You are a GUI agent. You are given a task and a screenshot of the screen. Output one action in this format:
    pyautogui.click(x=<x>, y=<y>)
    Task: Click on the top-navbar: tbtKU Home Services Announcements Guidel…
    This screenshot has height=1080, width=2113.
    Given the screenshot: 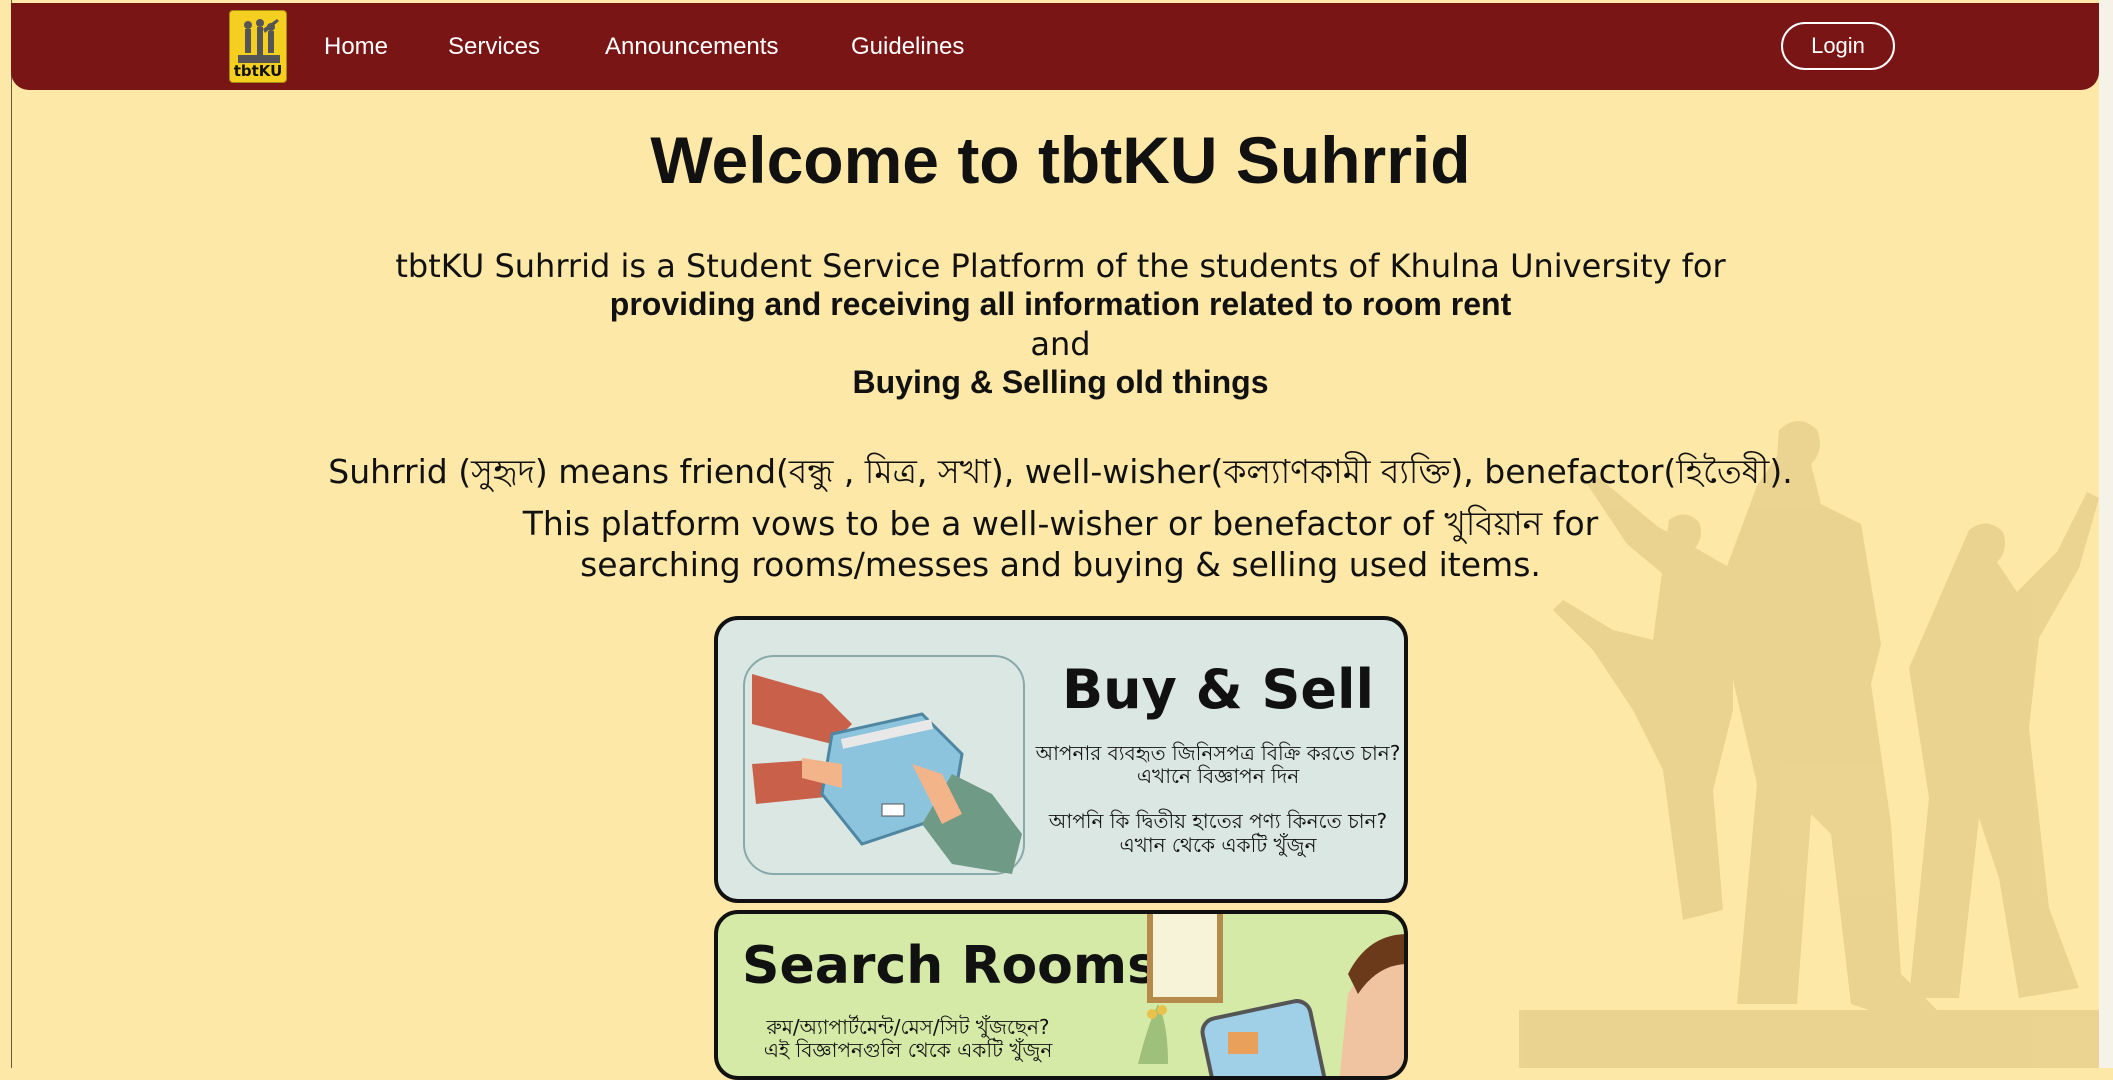 What is the action you would take?
    pyautogui.click(x=1055, y=46)
    